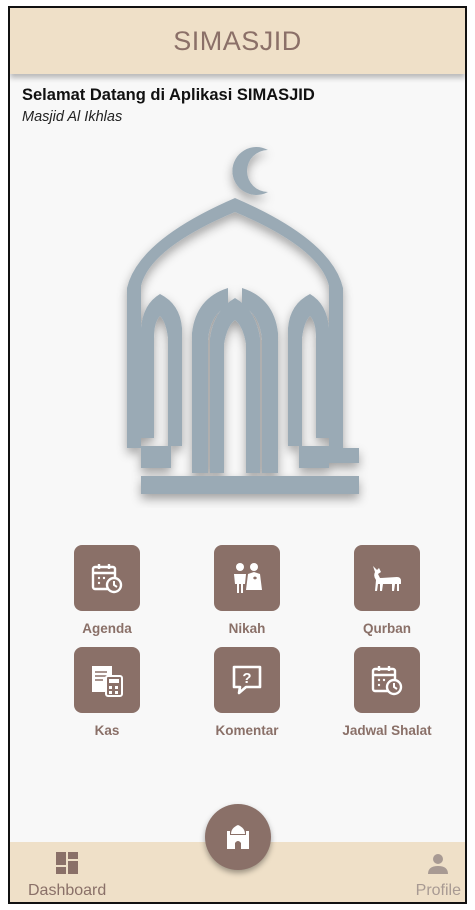  What do you see at coordinates (67, 875) in the screenshot?
I see `nav-dashboard: Dashboard` at bounding box center [67, 875].